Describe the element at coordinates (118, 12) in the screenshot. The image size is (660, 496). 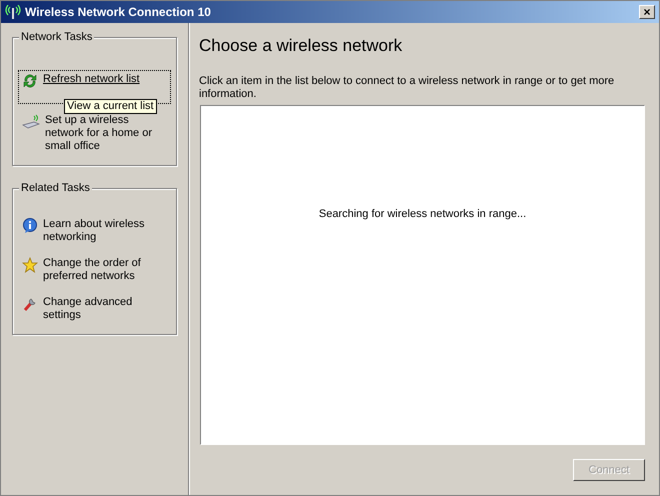
I see `window-title: Wireless Network Connection 10` at that location.